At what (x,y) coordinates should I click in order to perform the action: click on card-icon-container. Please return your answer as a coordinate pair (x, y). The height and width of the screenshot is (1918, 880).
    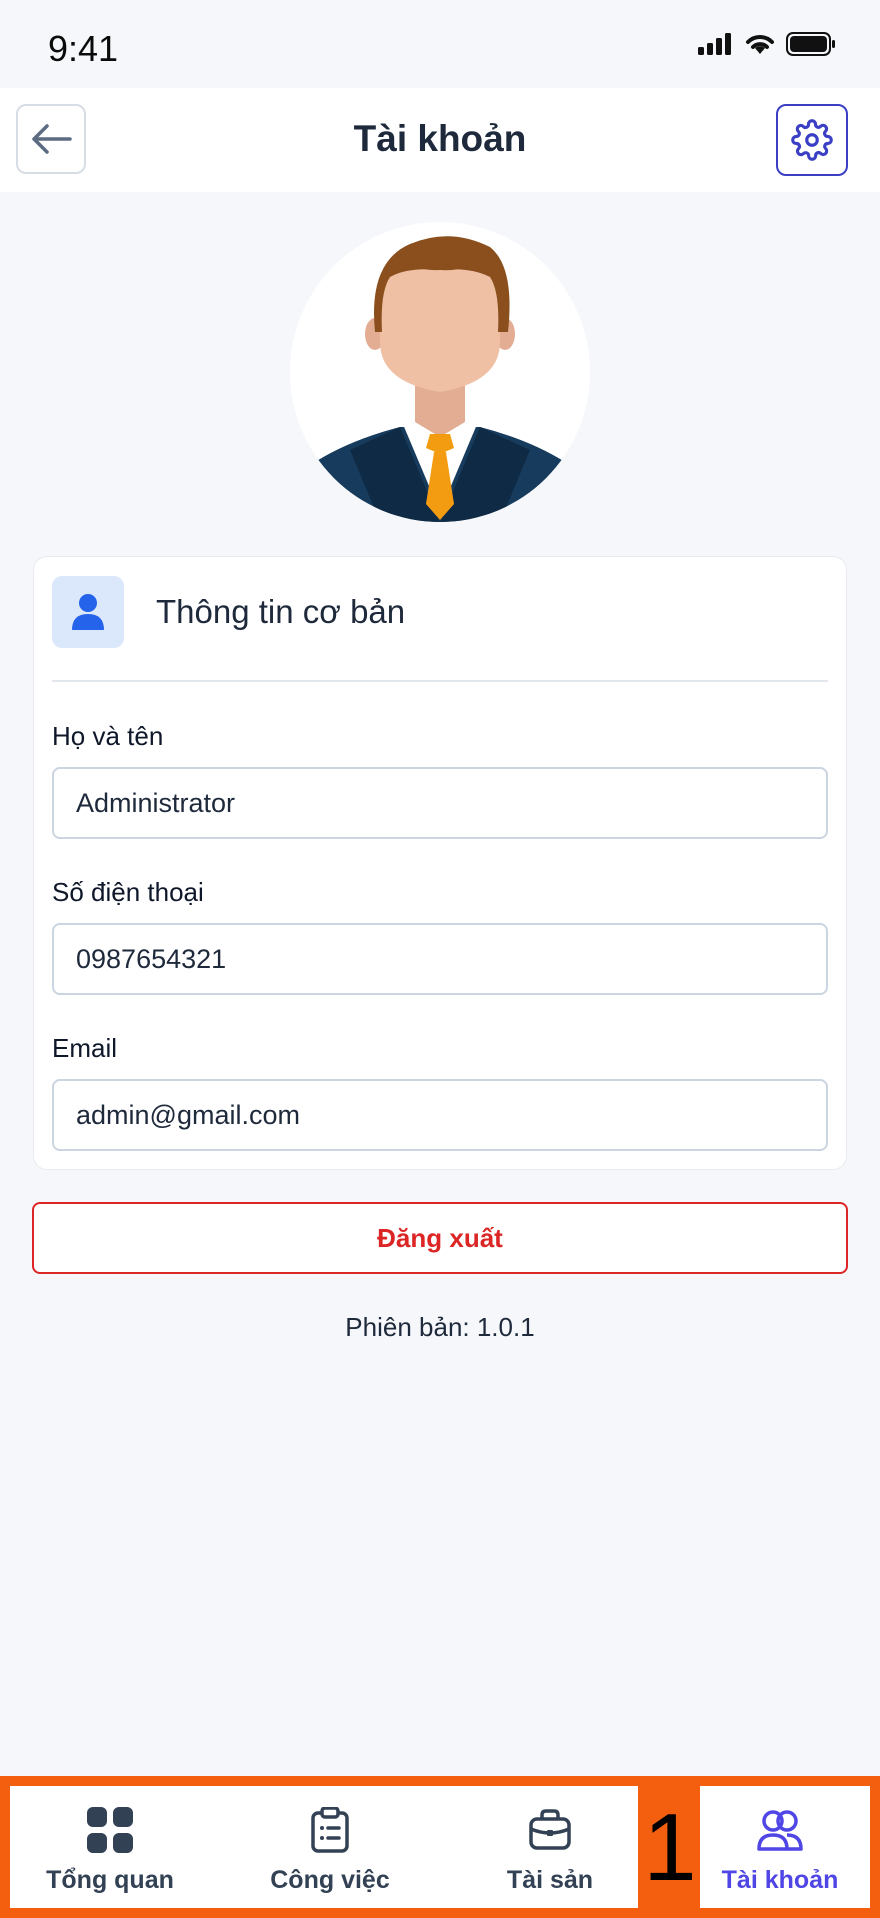
    Looking at the image, I should click on (88, 612).